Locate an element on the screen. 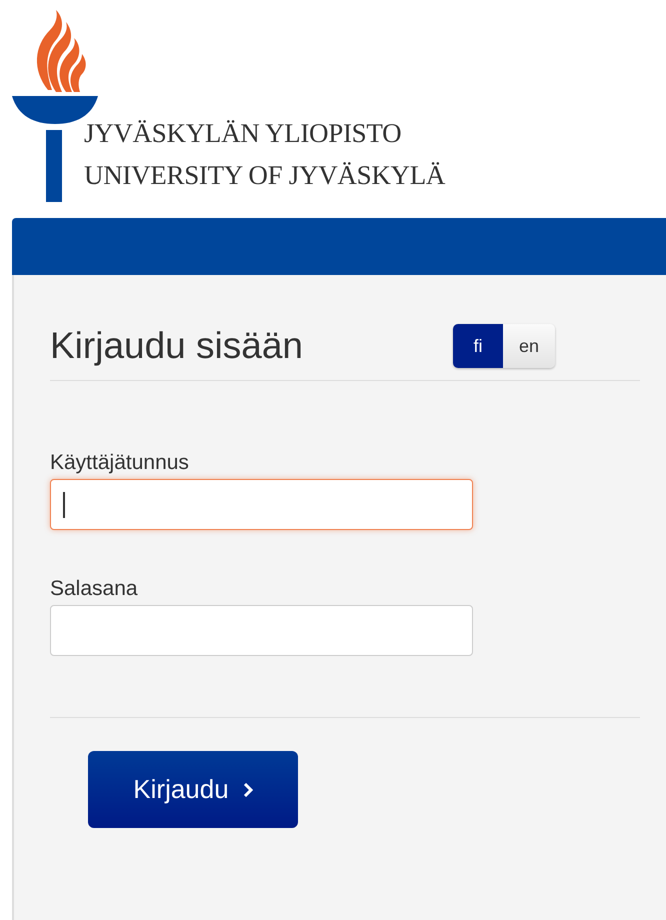 This screenshot has width=666, height=920. field-label: Salasana is located at coordinates (94, 589).